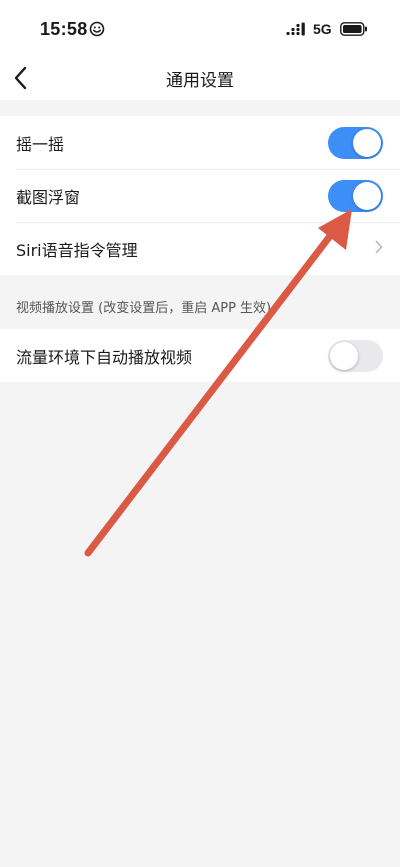  Describe the element at coordinates (200, 248) in the screenshot. I see `siri-commands-row: Siri语音指令管理` at that location.